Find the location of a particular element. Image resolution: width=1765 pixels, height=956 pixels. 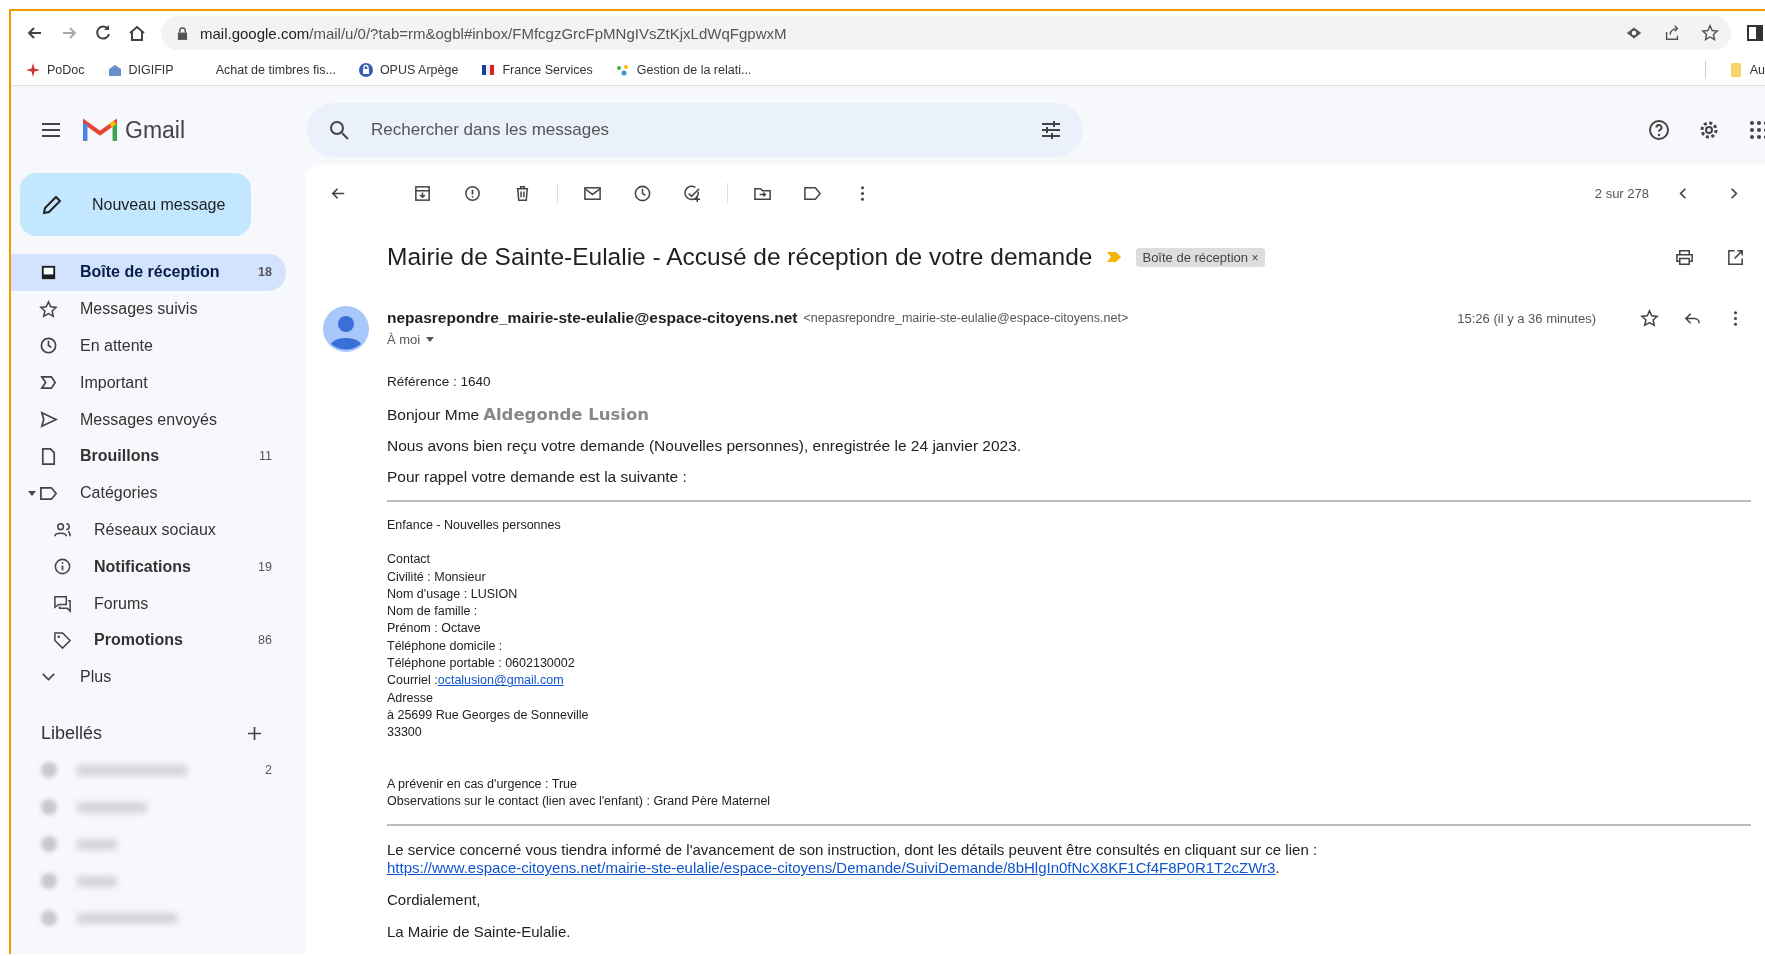

chevron-down-icon is located at coordinates (48, 677).